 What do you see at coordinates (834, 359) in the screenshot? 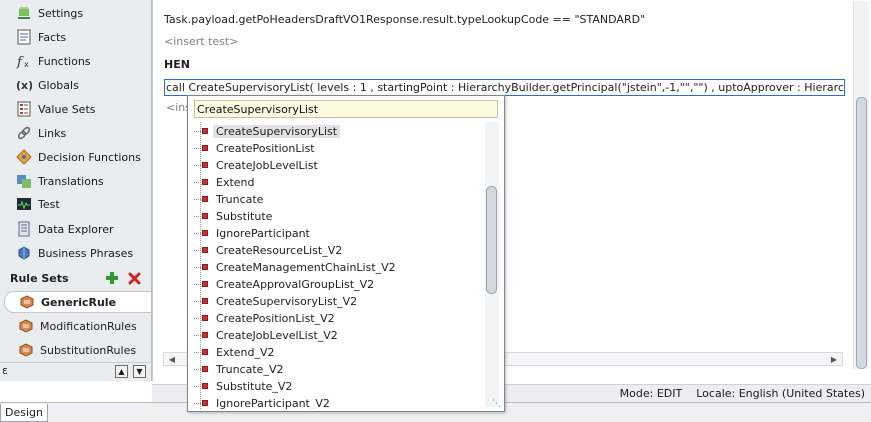
I see `scroll-right-icon: ▶` at bounding box center [834, 359].